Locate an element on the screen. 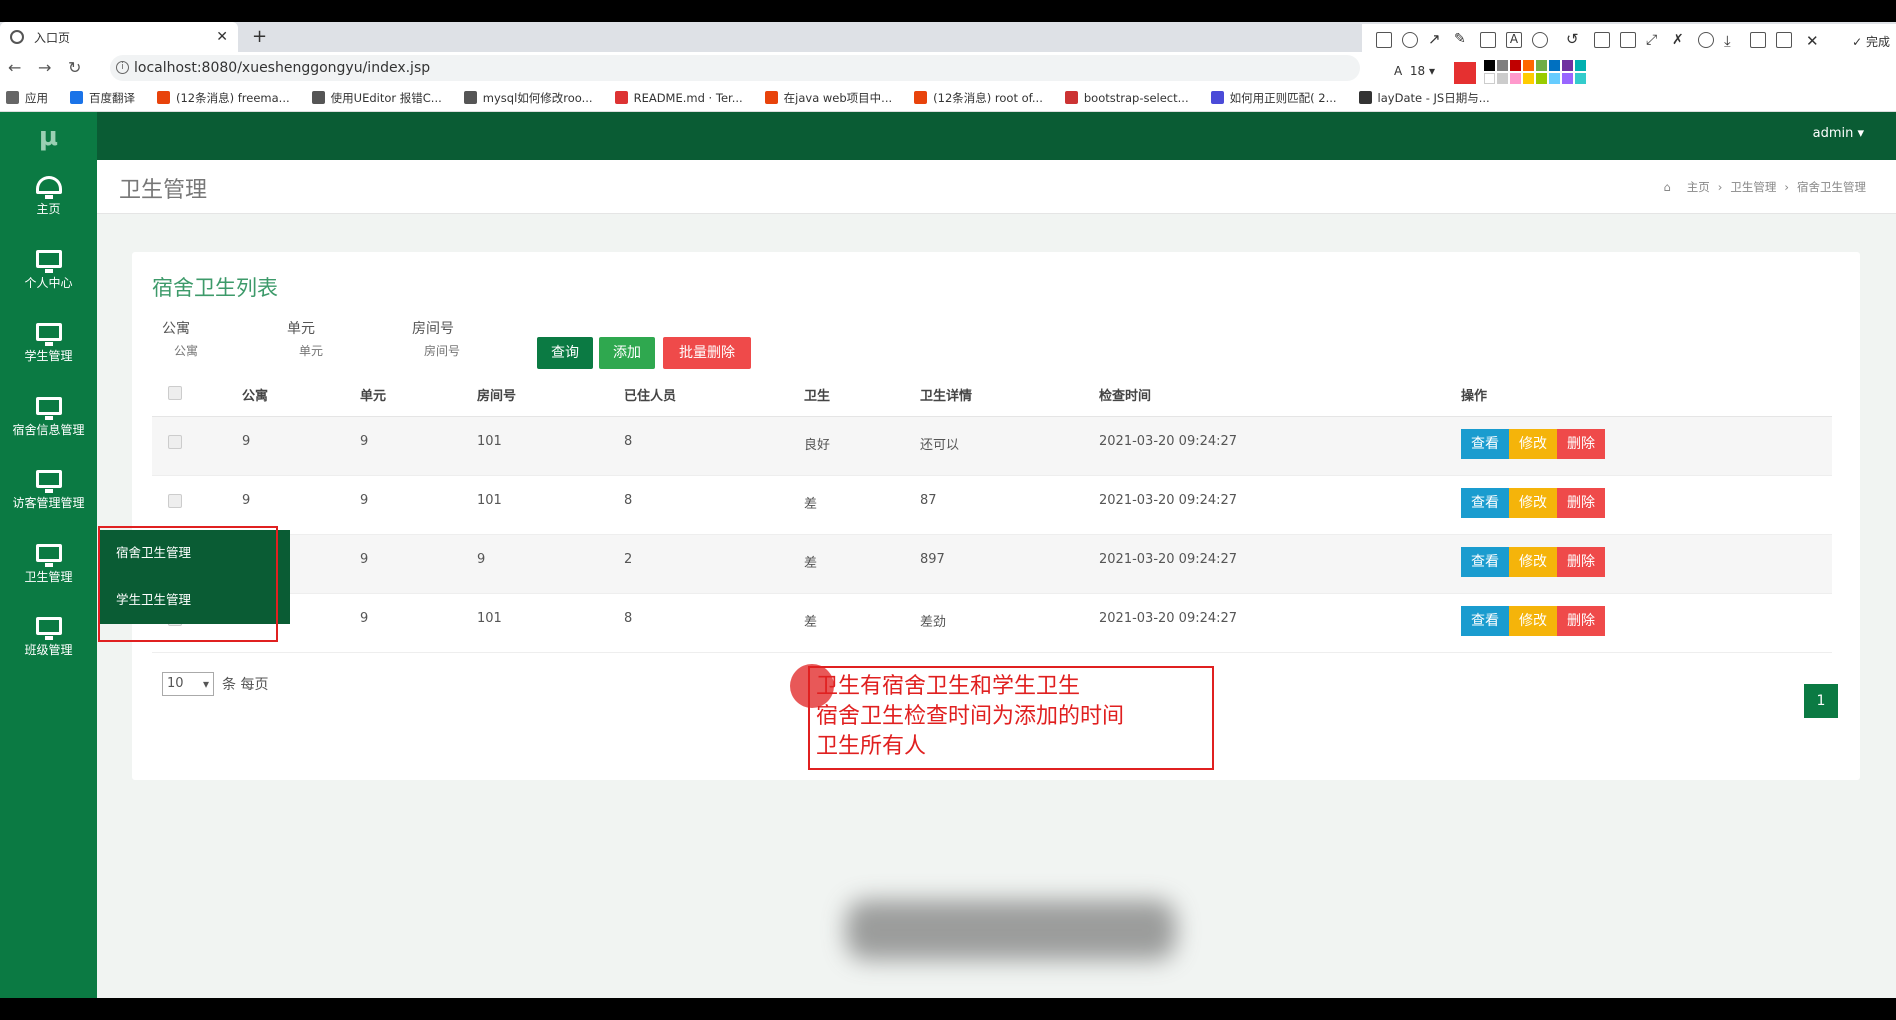 The width and height of the screenshot is (1896, 1020). cell-room: 101 is located at coordinates (489, 441).